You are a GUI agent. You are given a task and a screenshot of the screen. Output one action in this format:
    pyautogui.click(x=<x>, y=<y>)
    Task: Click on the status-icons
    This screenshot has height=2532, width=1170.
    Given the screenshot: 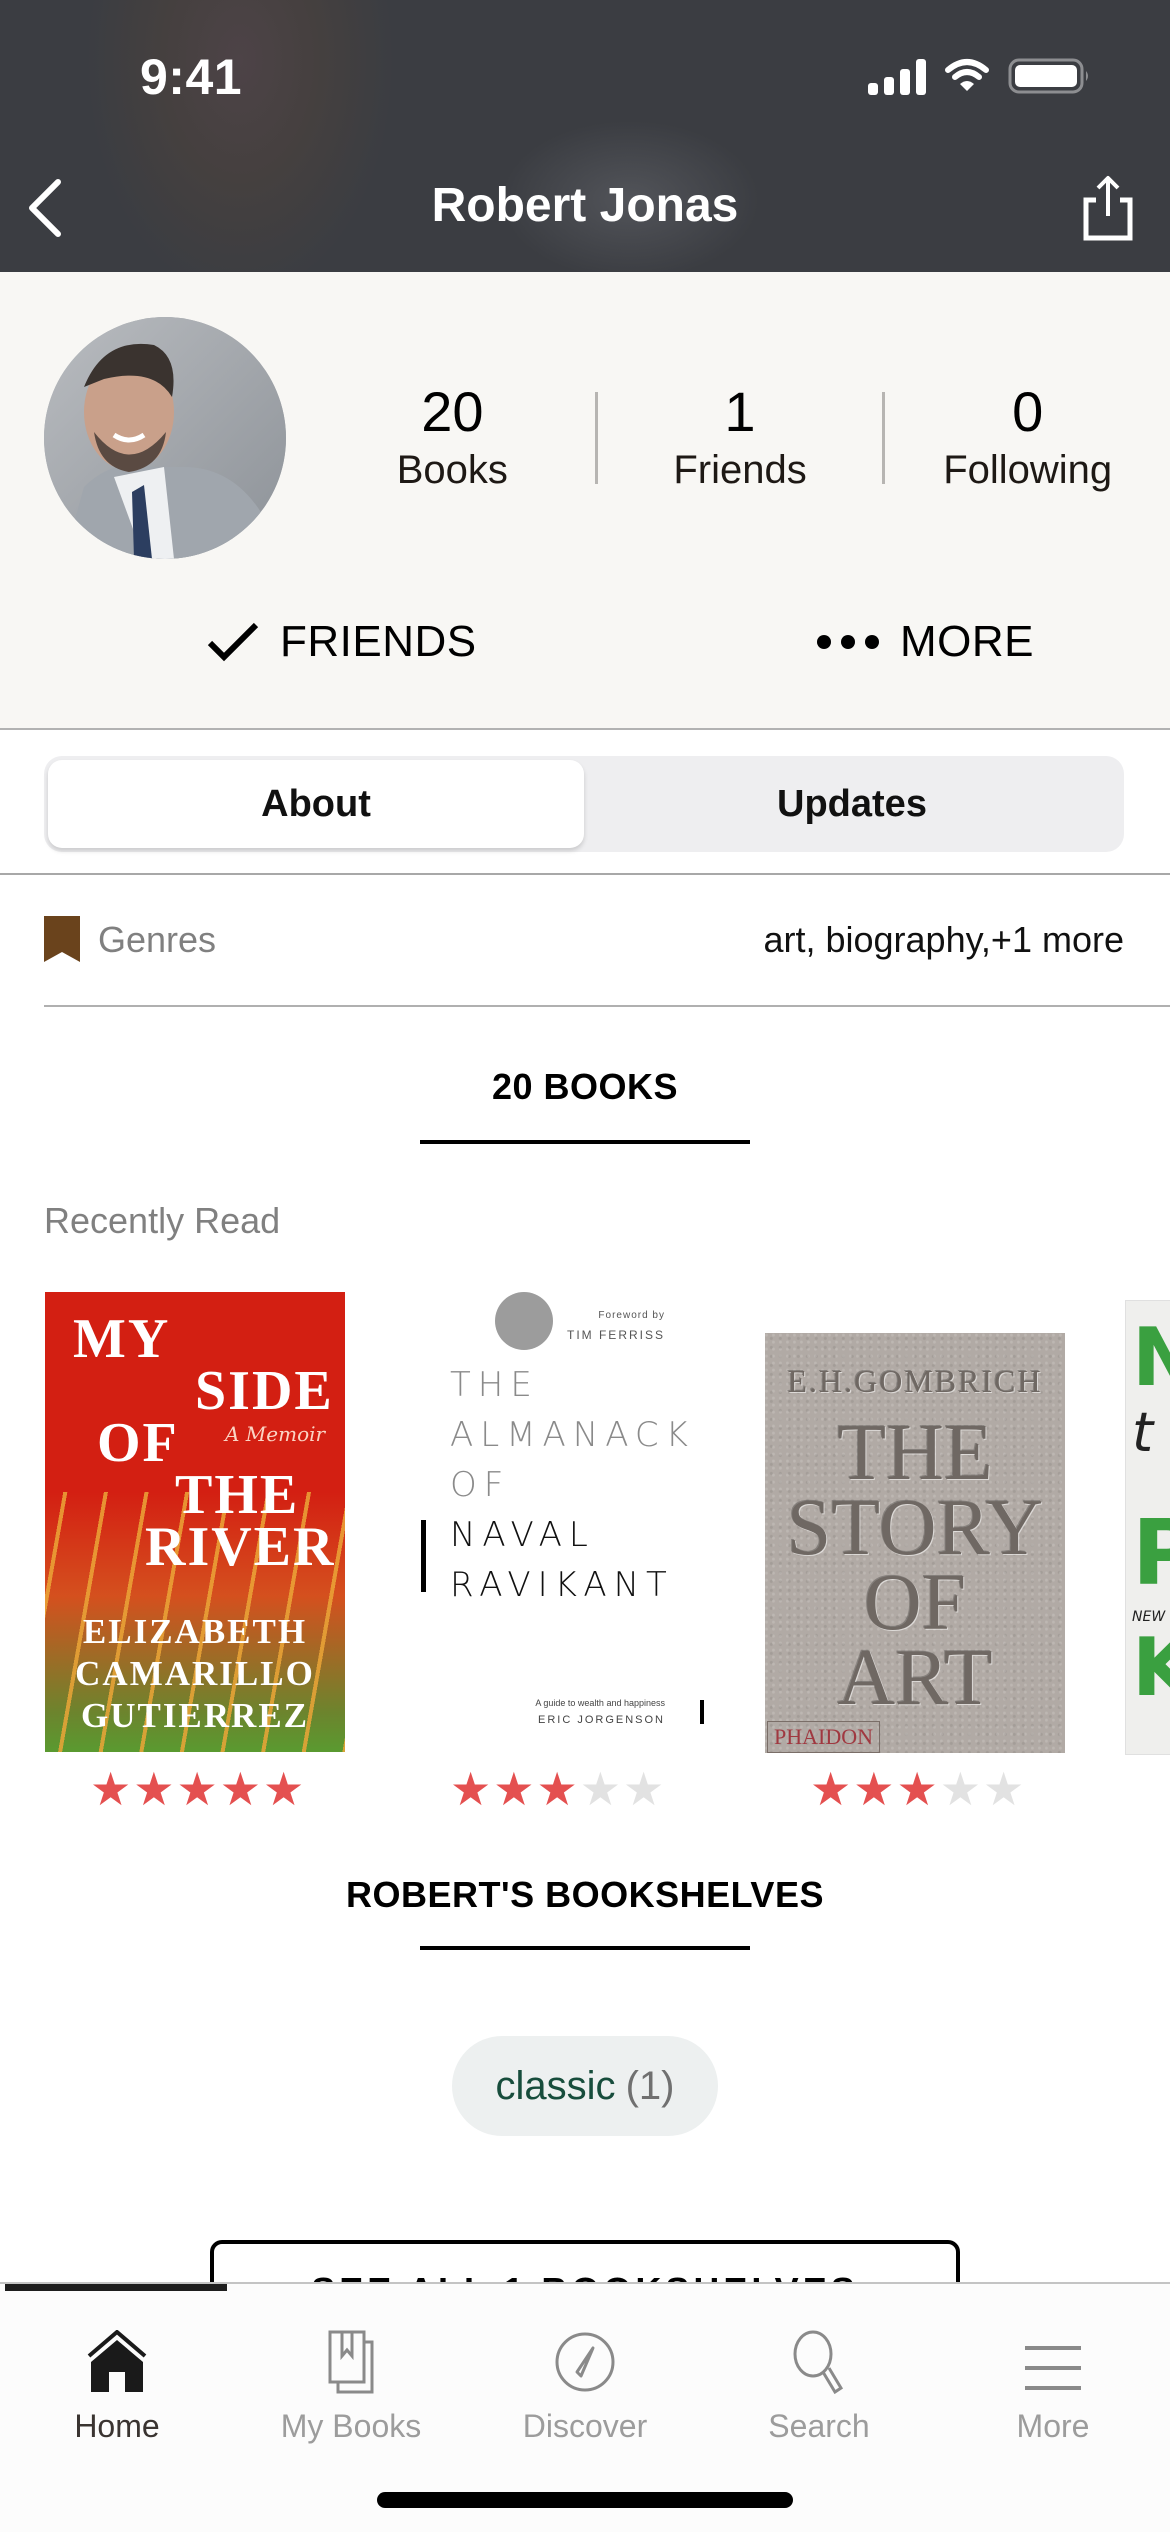 What is the action you would take?
    pyautogui.click(x=980, y=76)
    